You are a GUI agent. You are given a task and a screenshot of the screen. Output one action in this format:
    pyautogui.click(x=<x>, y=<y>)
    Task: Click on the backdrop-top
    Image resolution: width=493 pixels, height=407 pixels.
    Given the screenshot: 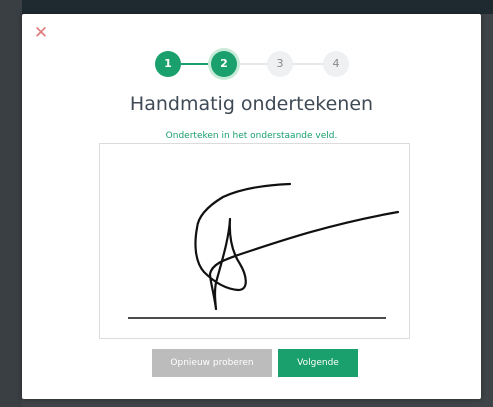 What is the action you would take?
    pyautogui.click(x=246, y=7)
    